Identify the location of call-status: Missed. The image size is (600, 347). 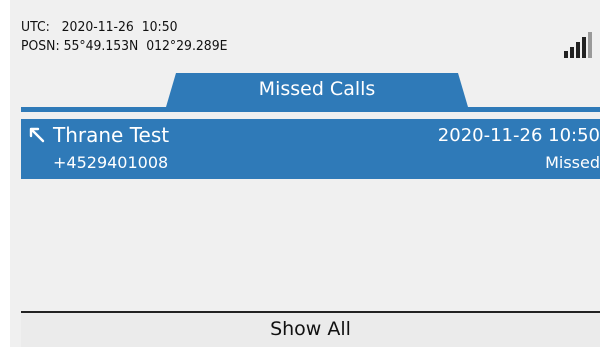
(572, 162).